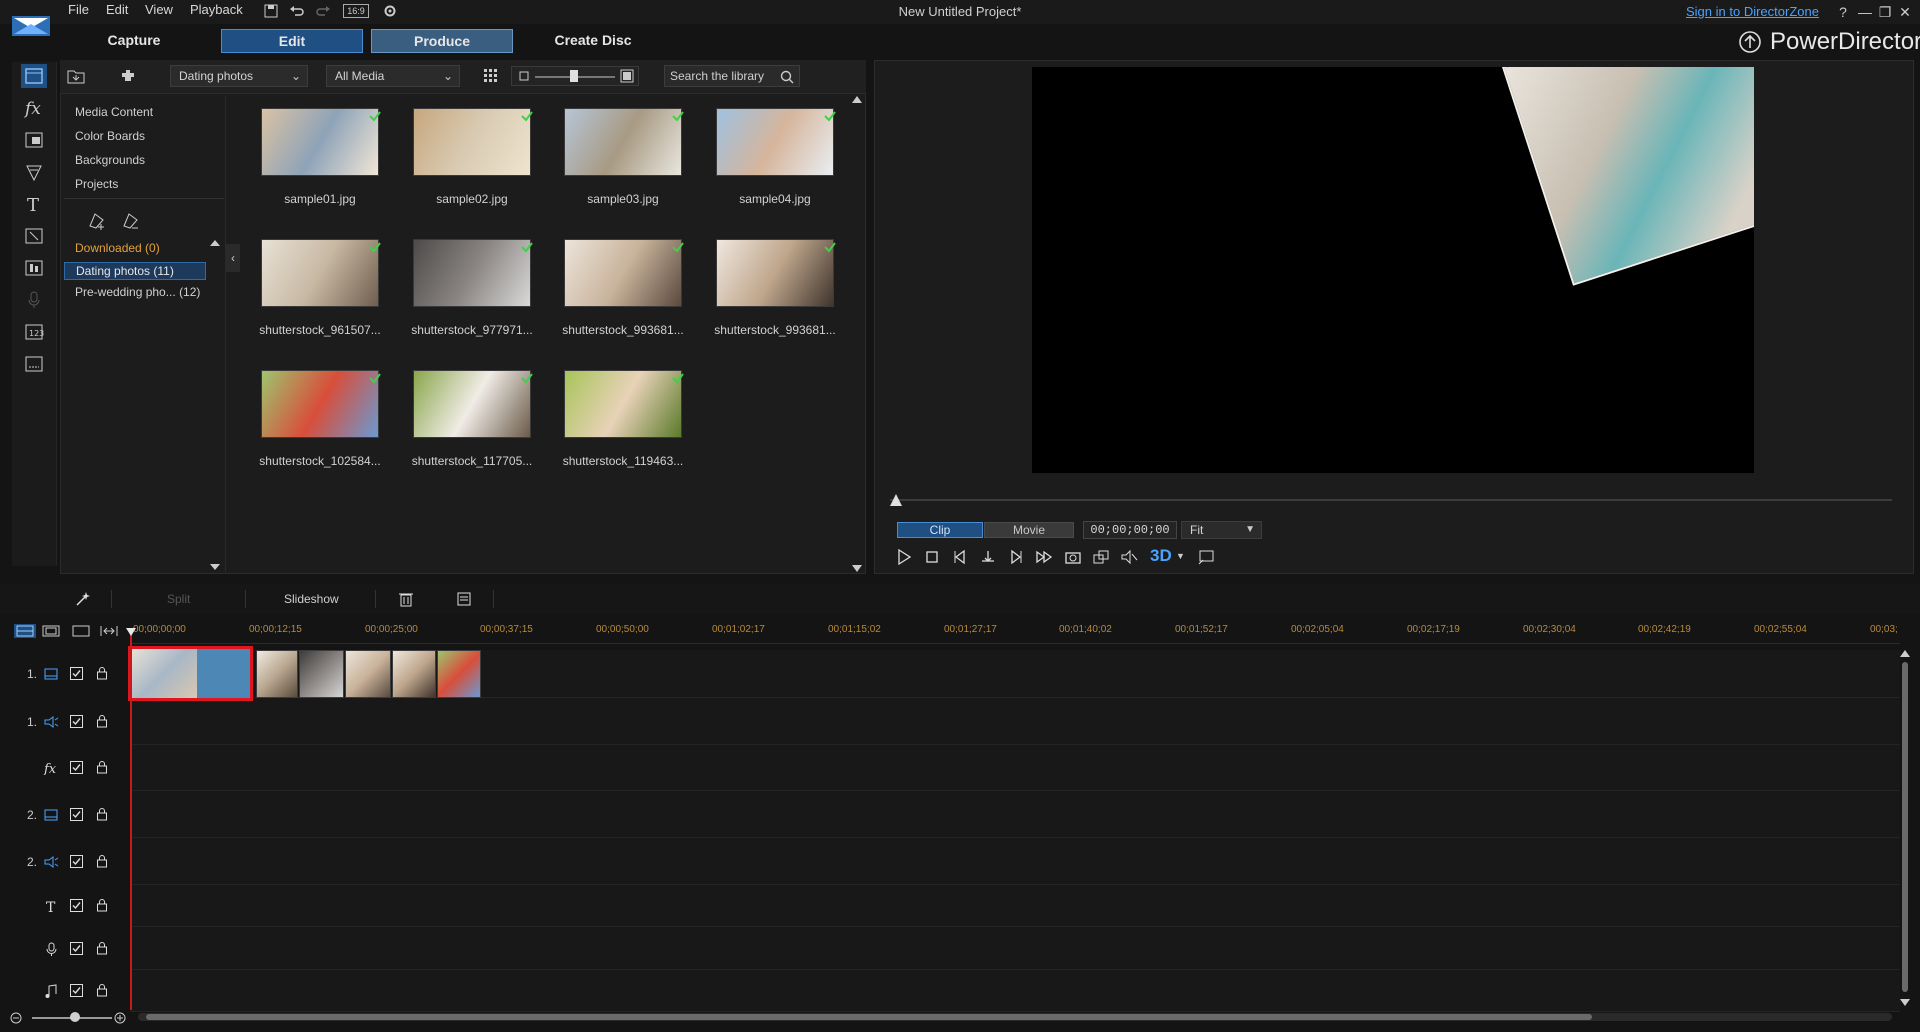 The image size is (1920, 1032). What do you see at coordinates (390, 11) in the screenshot?
I see `gear-icon` at bounding box center [390, 11].